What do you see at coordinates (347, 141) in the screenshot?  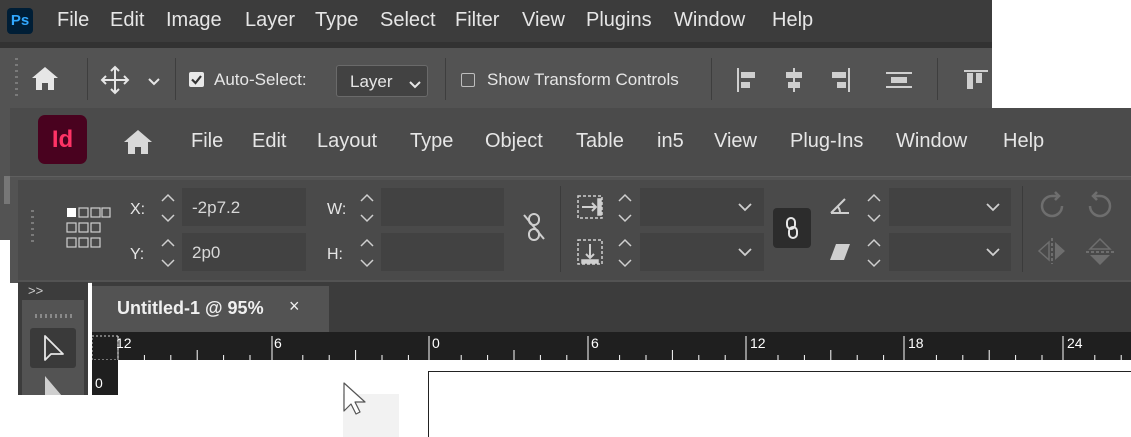 I see `id-menu-layout: Layout` at bounding box center [347, 141].